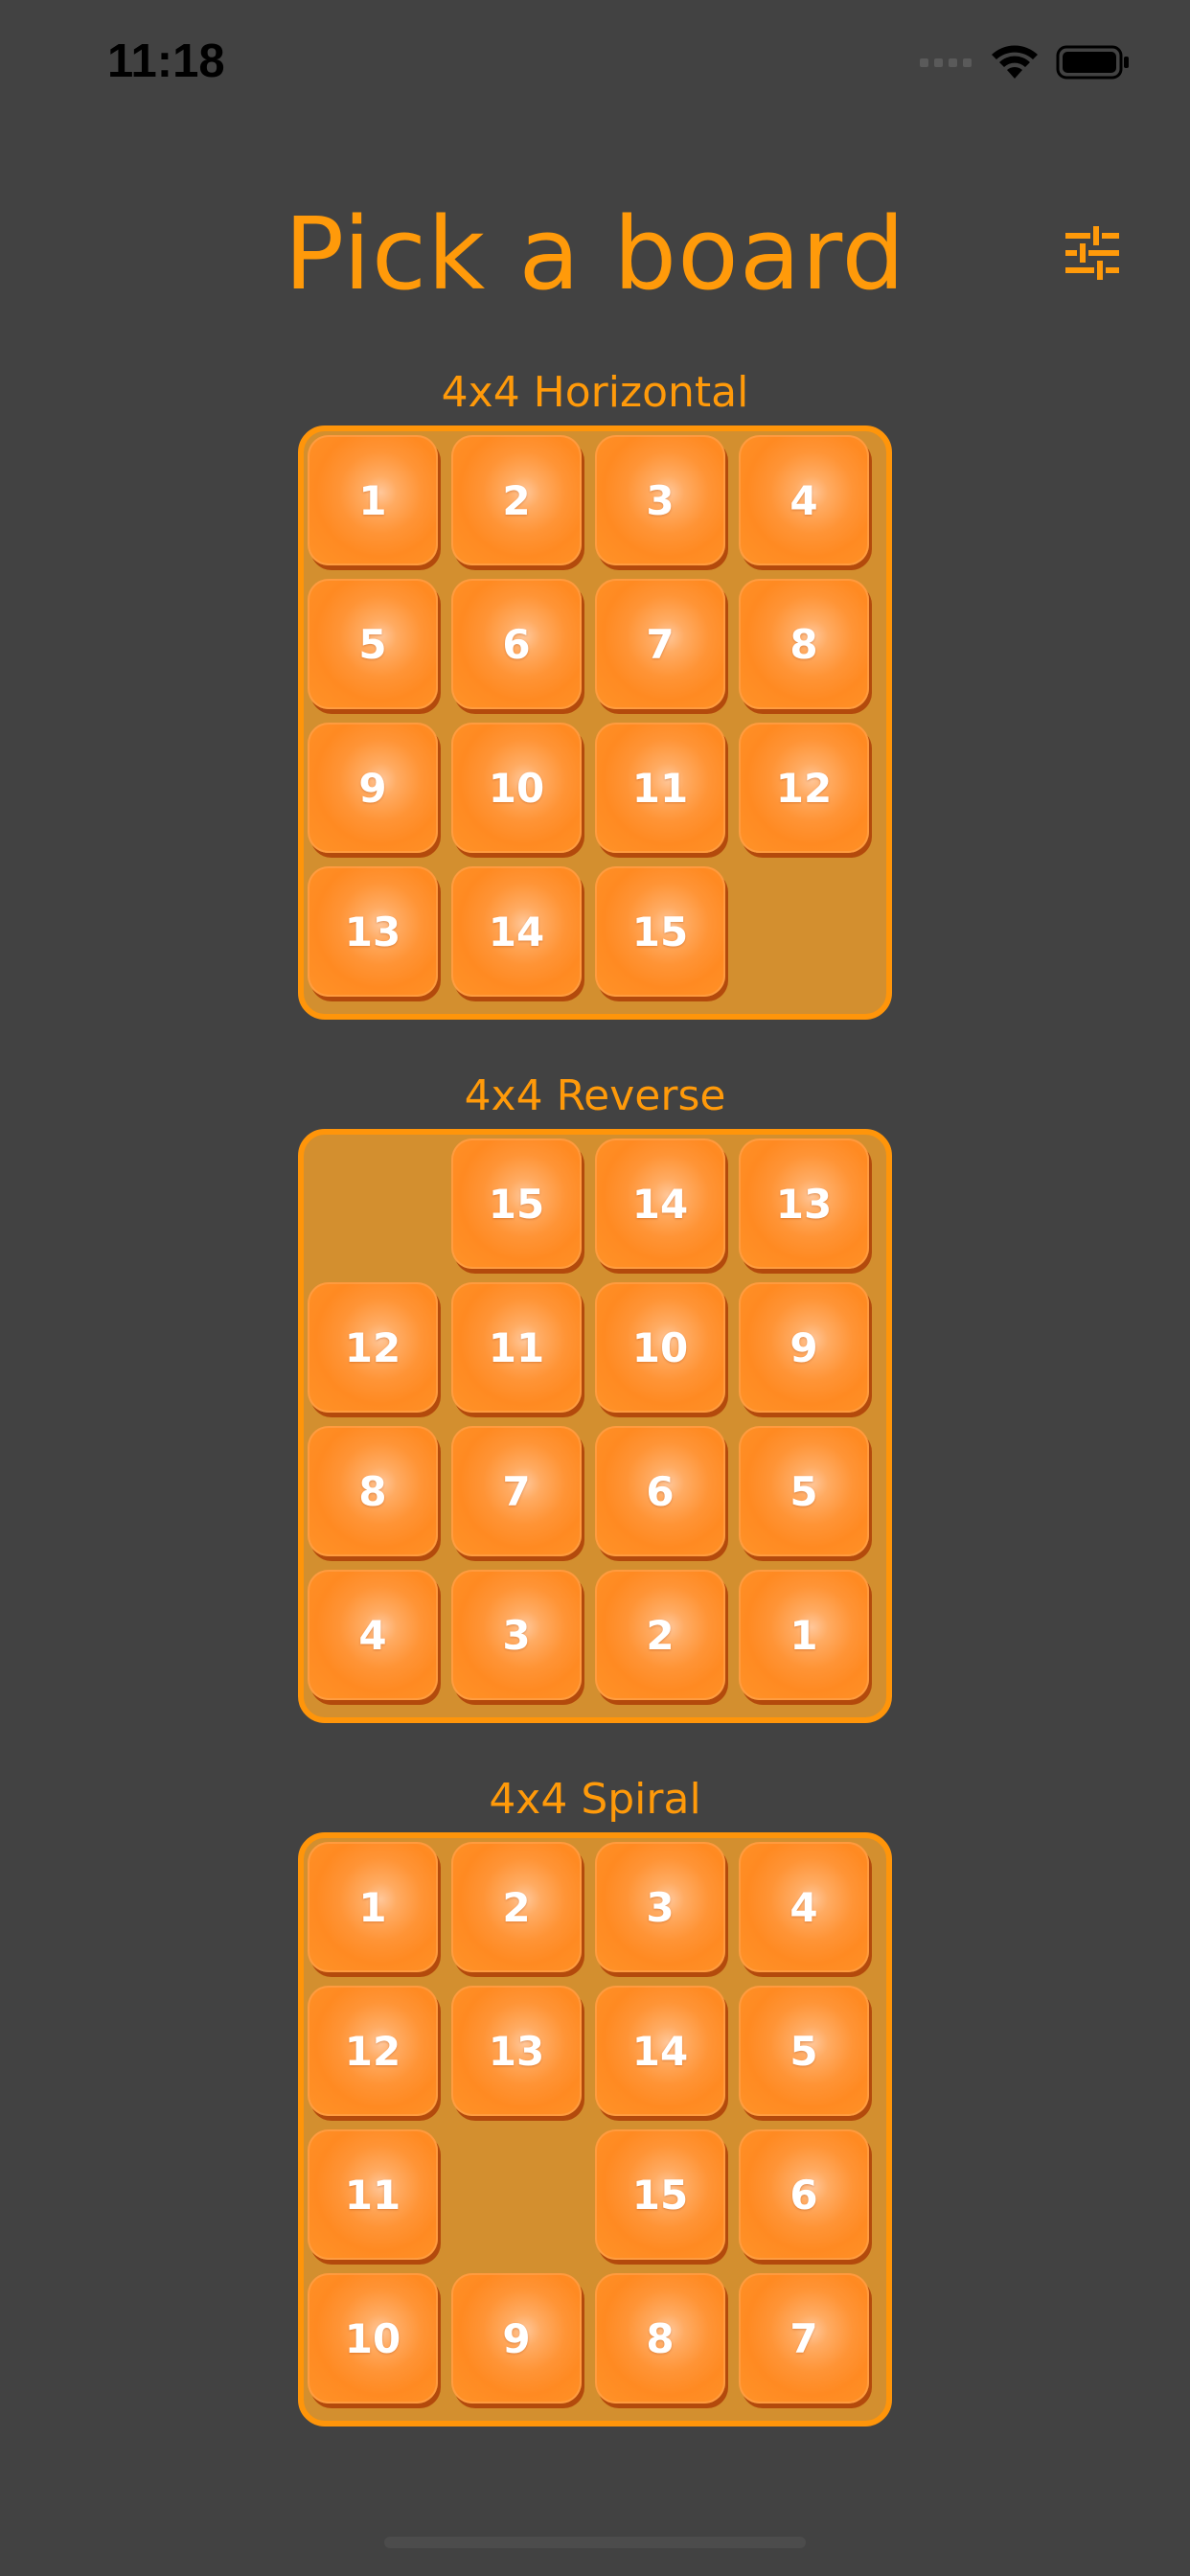 This screenshot has height=2576, width=1190. Describe the element at coordinates (946, 63) in the screenshot. I see `cellular-signal-icon` at that location.